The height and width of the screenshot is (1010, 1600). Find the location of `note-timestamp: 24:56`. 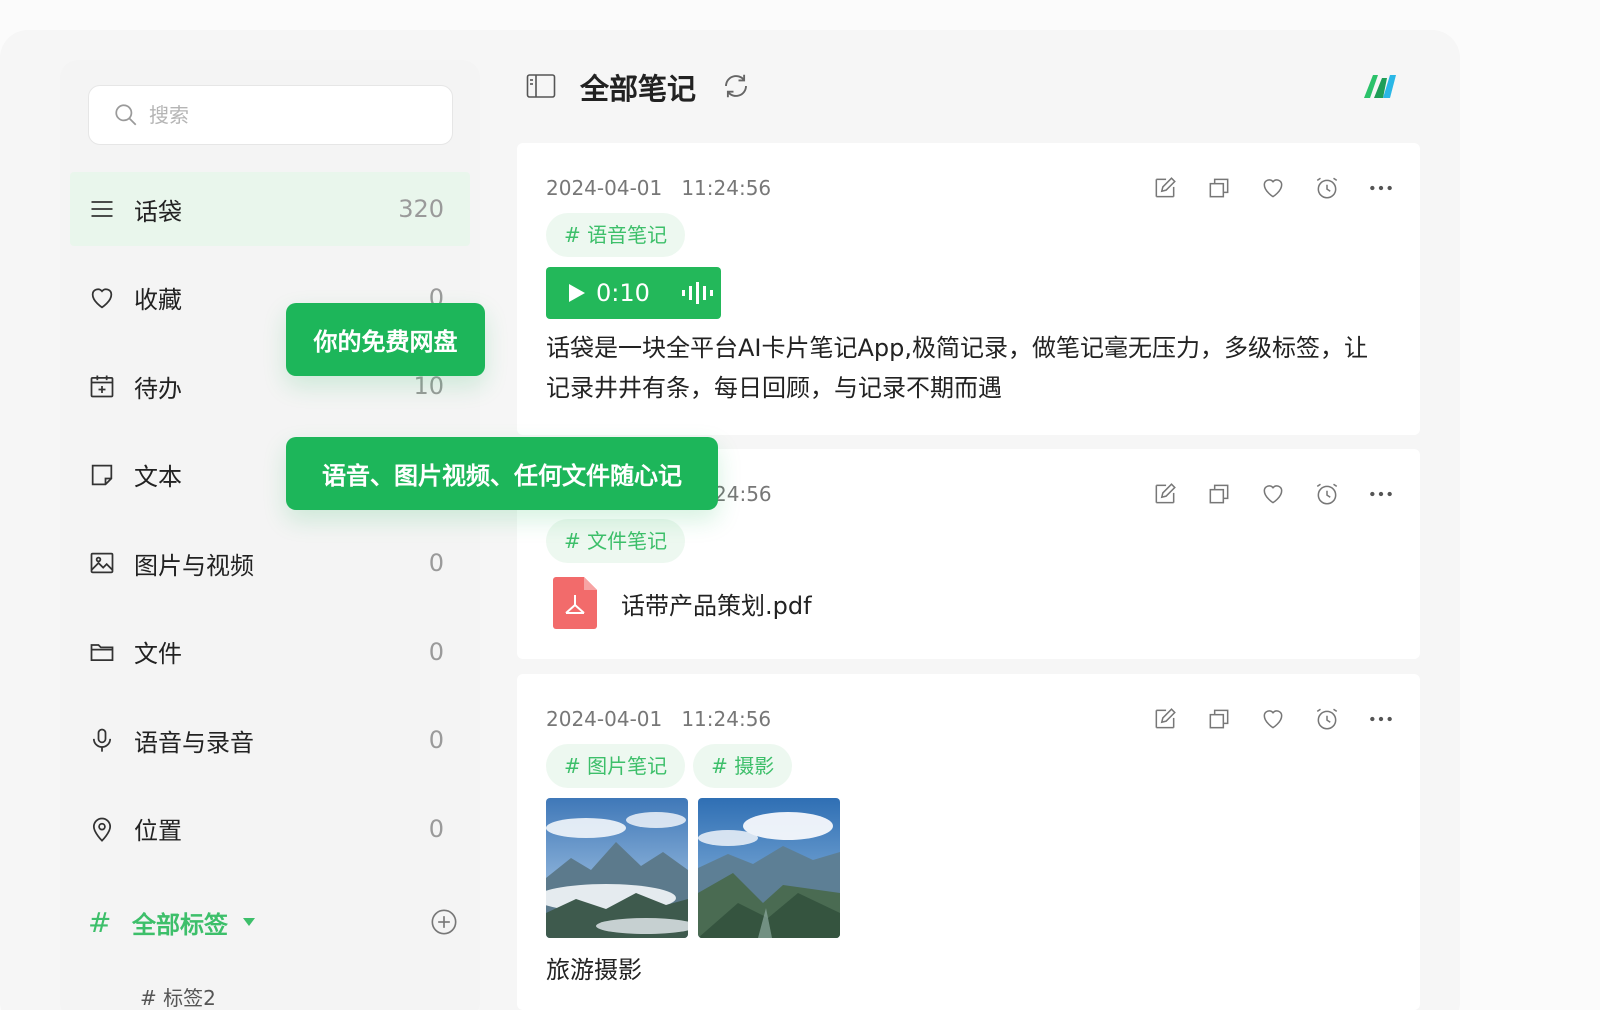

note-timestamp: 24:56 is located at coordinates (743, 494).